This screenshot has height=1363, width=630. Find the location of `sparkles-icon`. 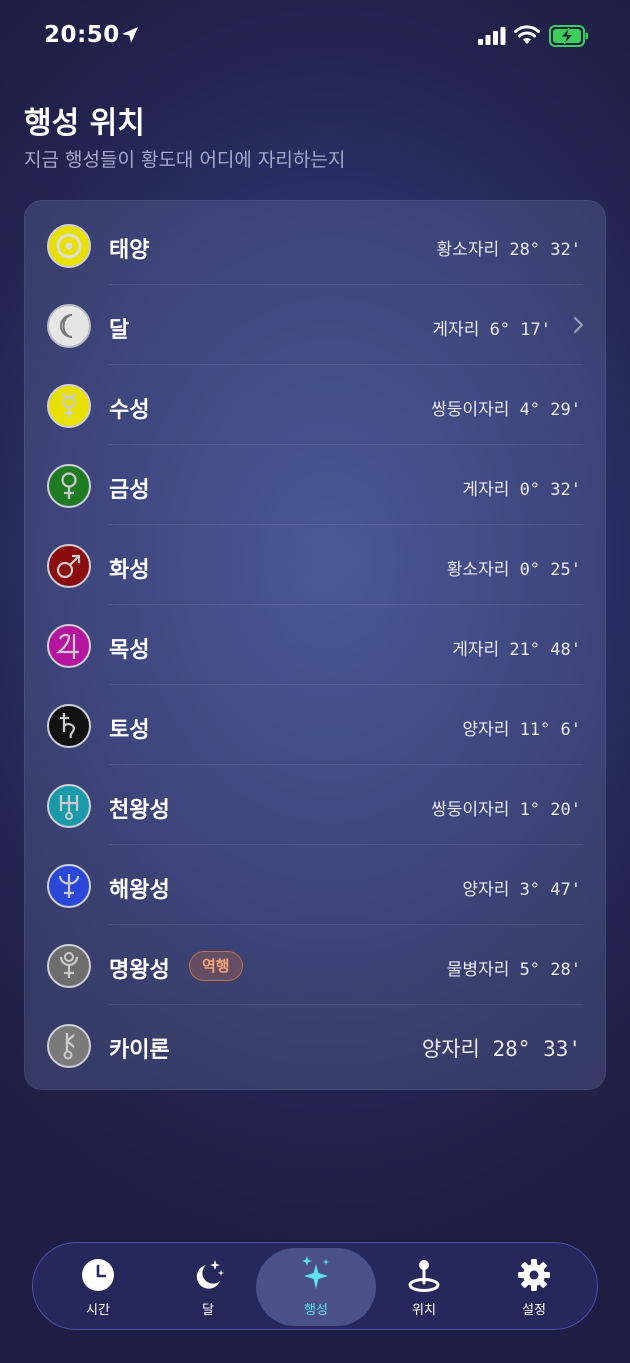

sparkles-icon is located at coordinates (315, 1272).